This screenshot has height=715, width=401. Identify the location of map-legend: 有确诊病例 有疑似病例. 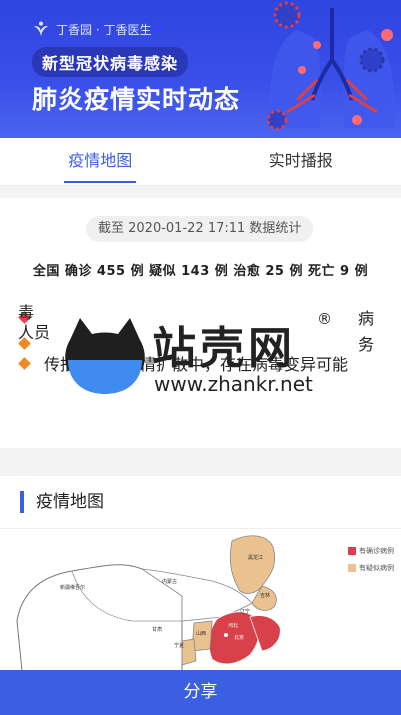
(374, 563).